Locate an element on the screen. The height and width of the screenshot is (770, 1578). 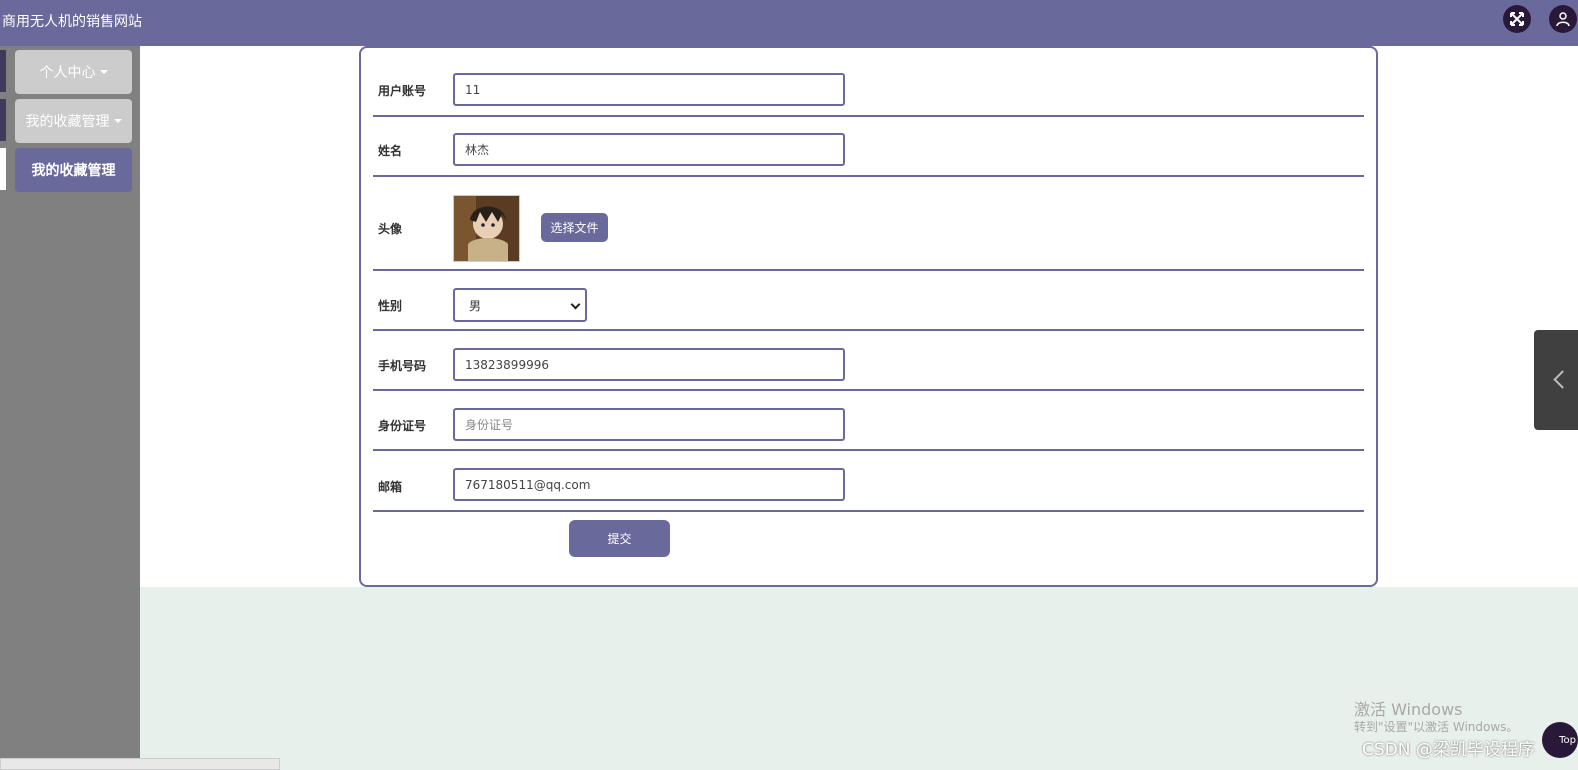
form-row-avatar: 头像 选择文件 is located at coordinates (868, 224).